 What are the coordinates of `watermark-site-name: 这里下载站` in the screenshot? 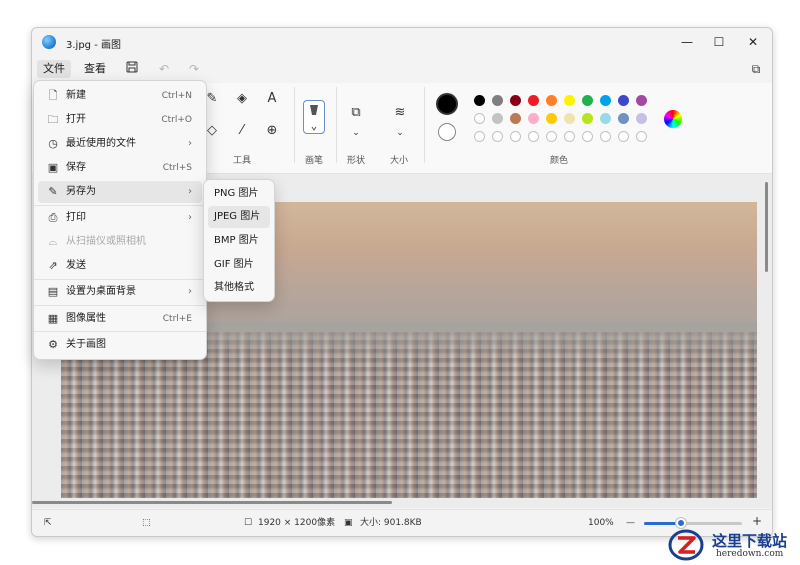 It's located at (750, 541).